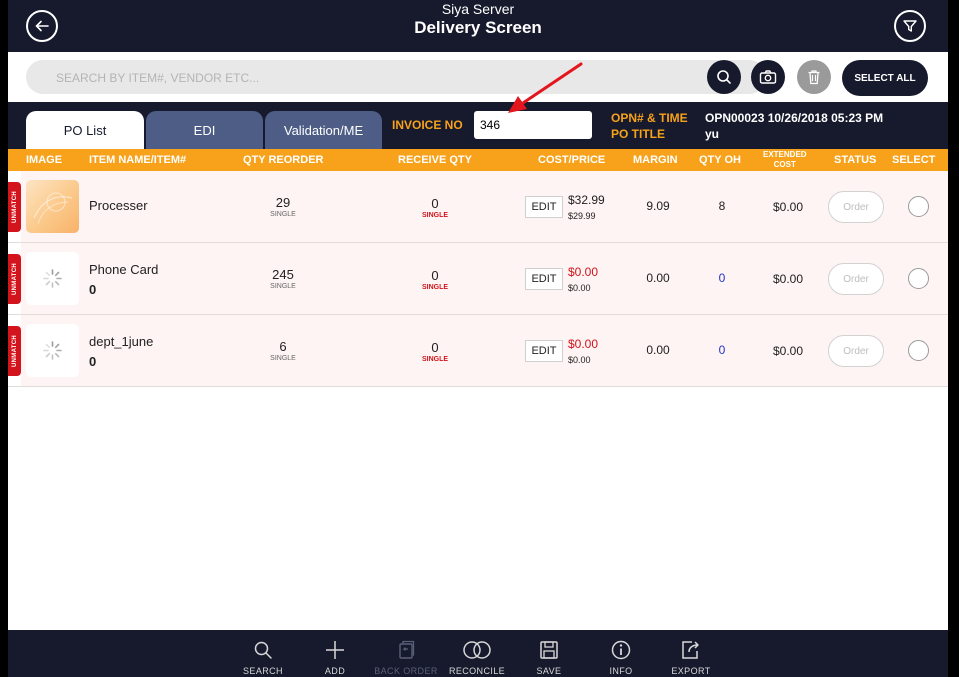 This screenshot has width=959, height=677. Describe the element at coordinates (621, 671) in the screenshot. I see `toolbar-info-label: INFO` at that location.